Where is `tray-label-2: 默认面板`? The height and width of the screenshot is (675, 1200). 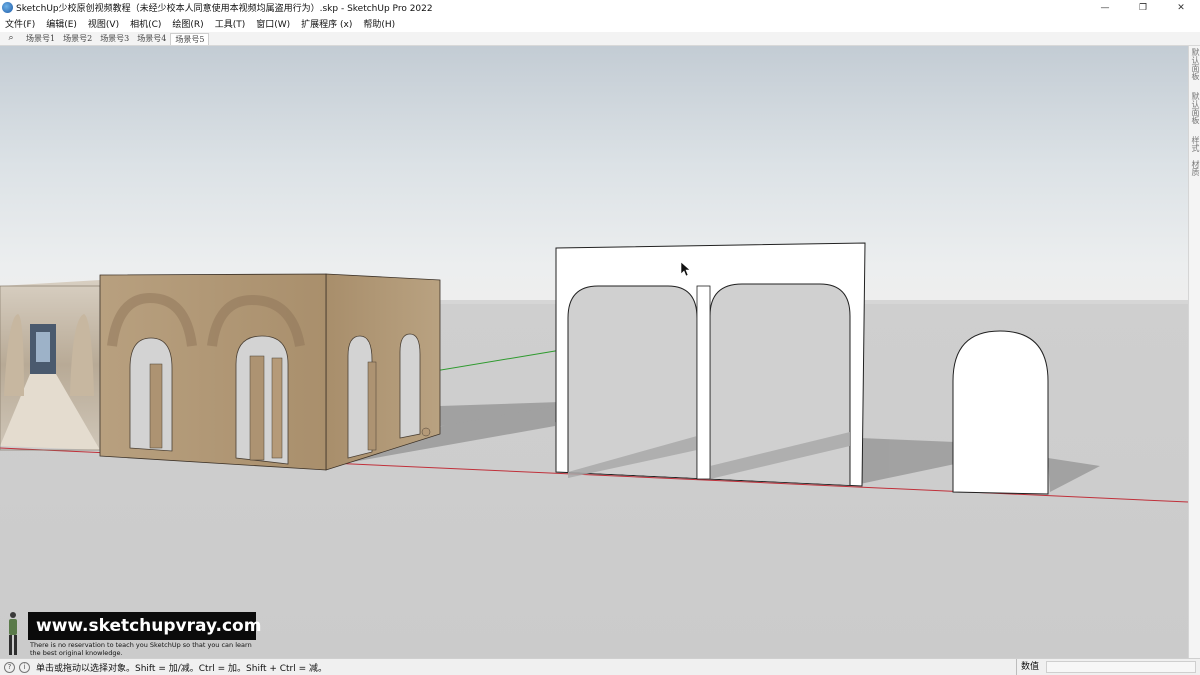 tray-label-2: 默认面板 is located at coordinates (1195, 108).